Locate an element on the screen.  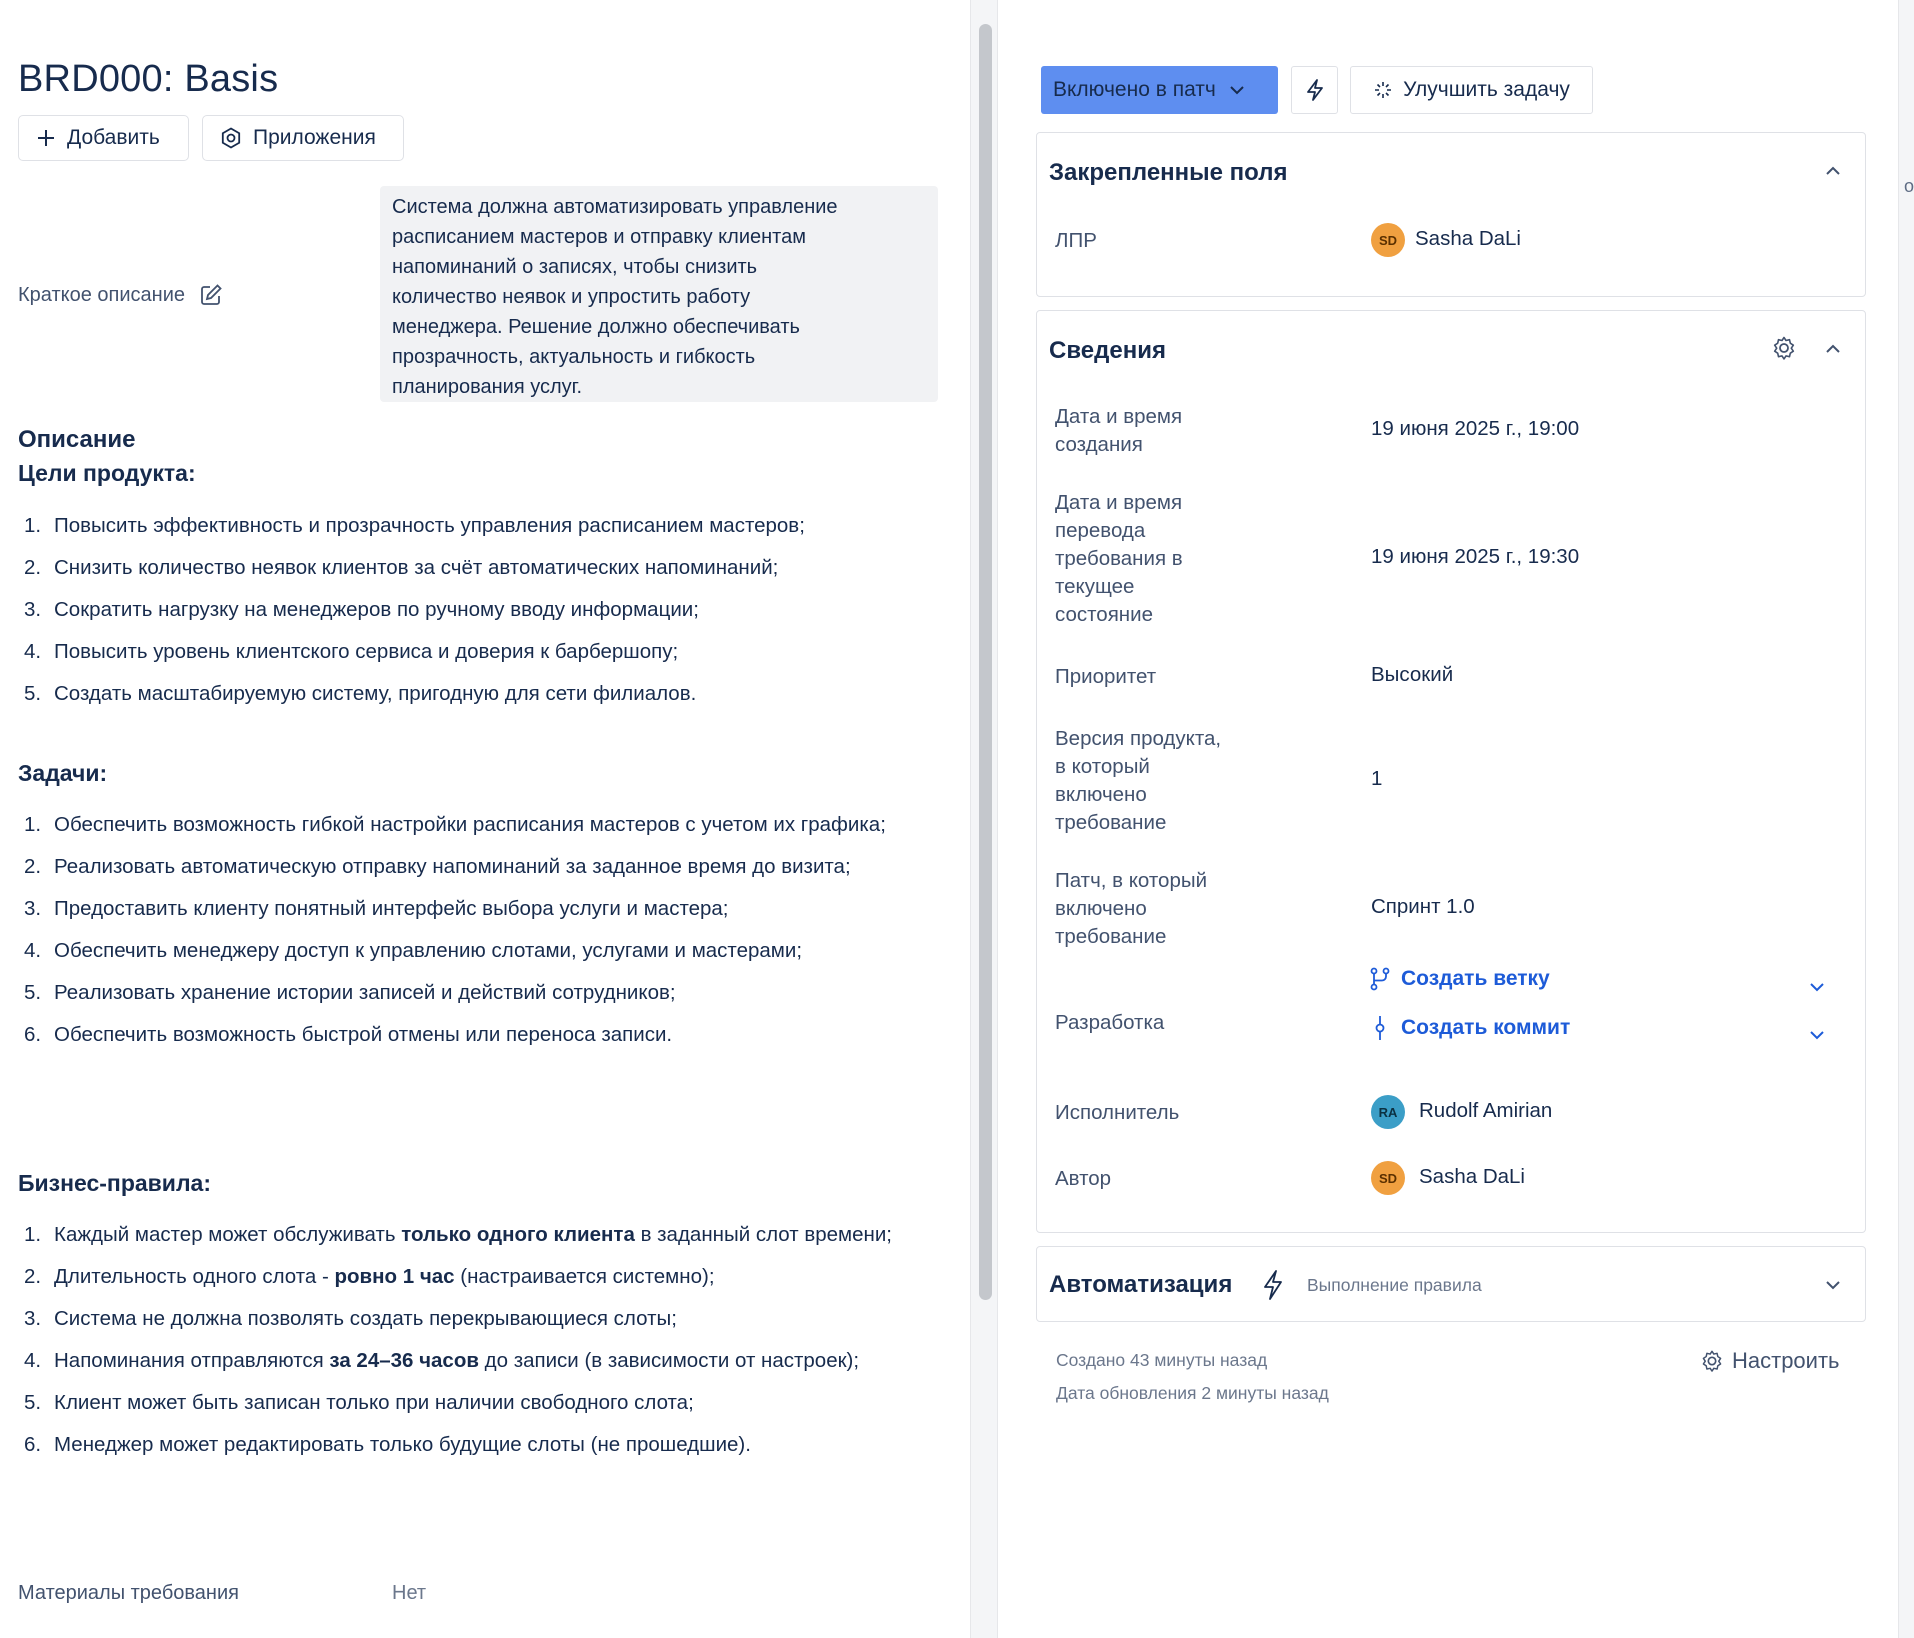
automation-subtitle: Выполнение правила is located at coordinates (1394, 1285).